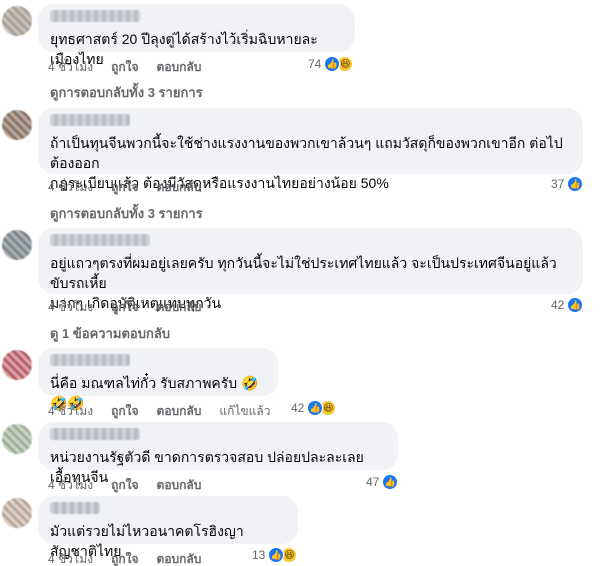 This screenshot has height=566, width=600. What do you see at coordinates (168, 527) in the screenshot?
I see `comment-bubble: มัวแต่รวยไม่ไหวอนาคตโรฮิงญาสัญชาติไทย` at bounding box center [168, 527].